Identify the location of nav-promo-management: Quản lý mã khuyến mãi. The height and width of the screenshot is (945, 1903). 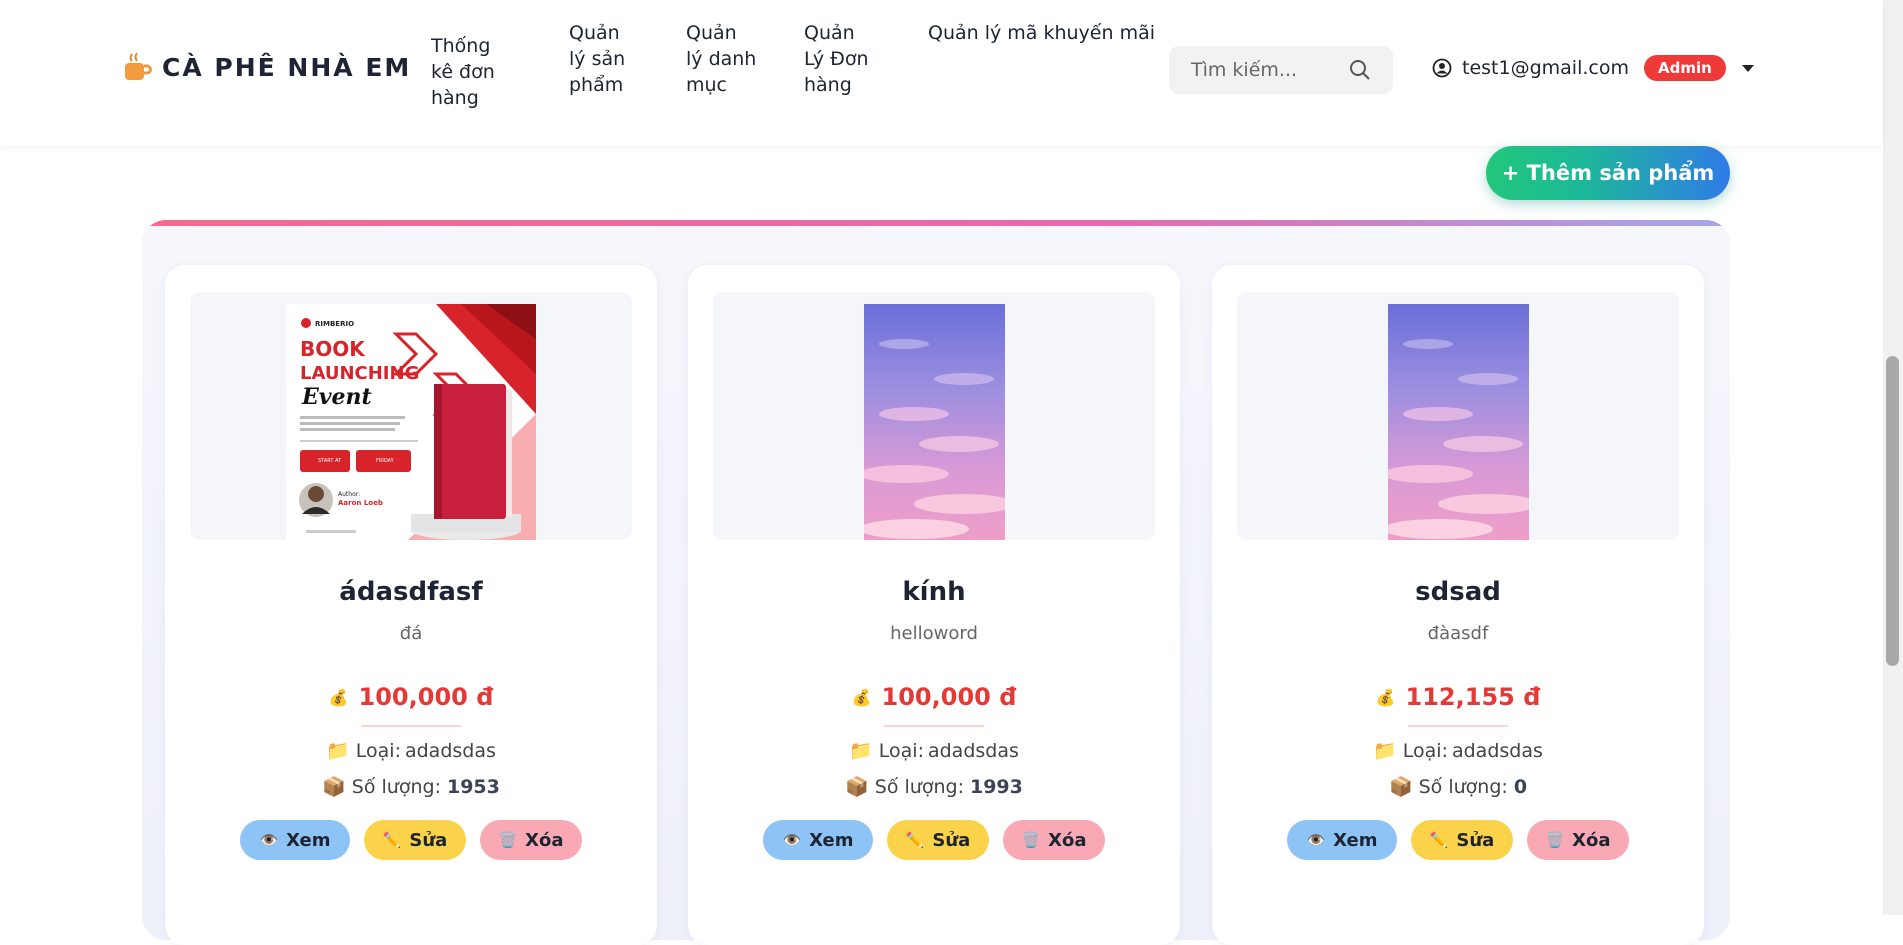
(1041, 33).